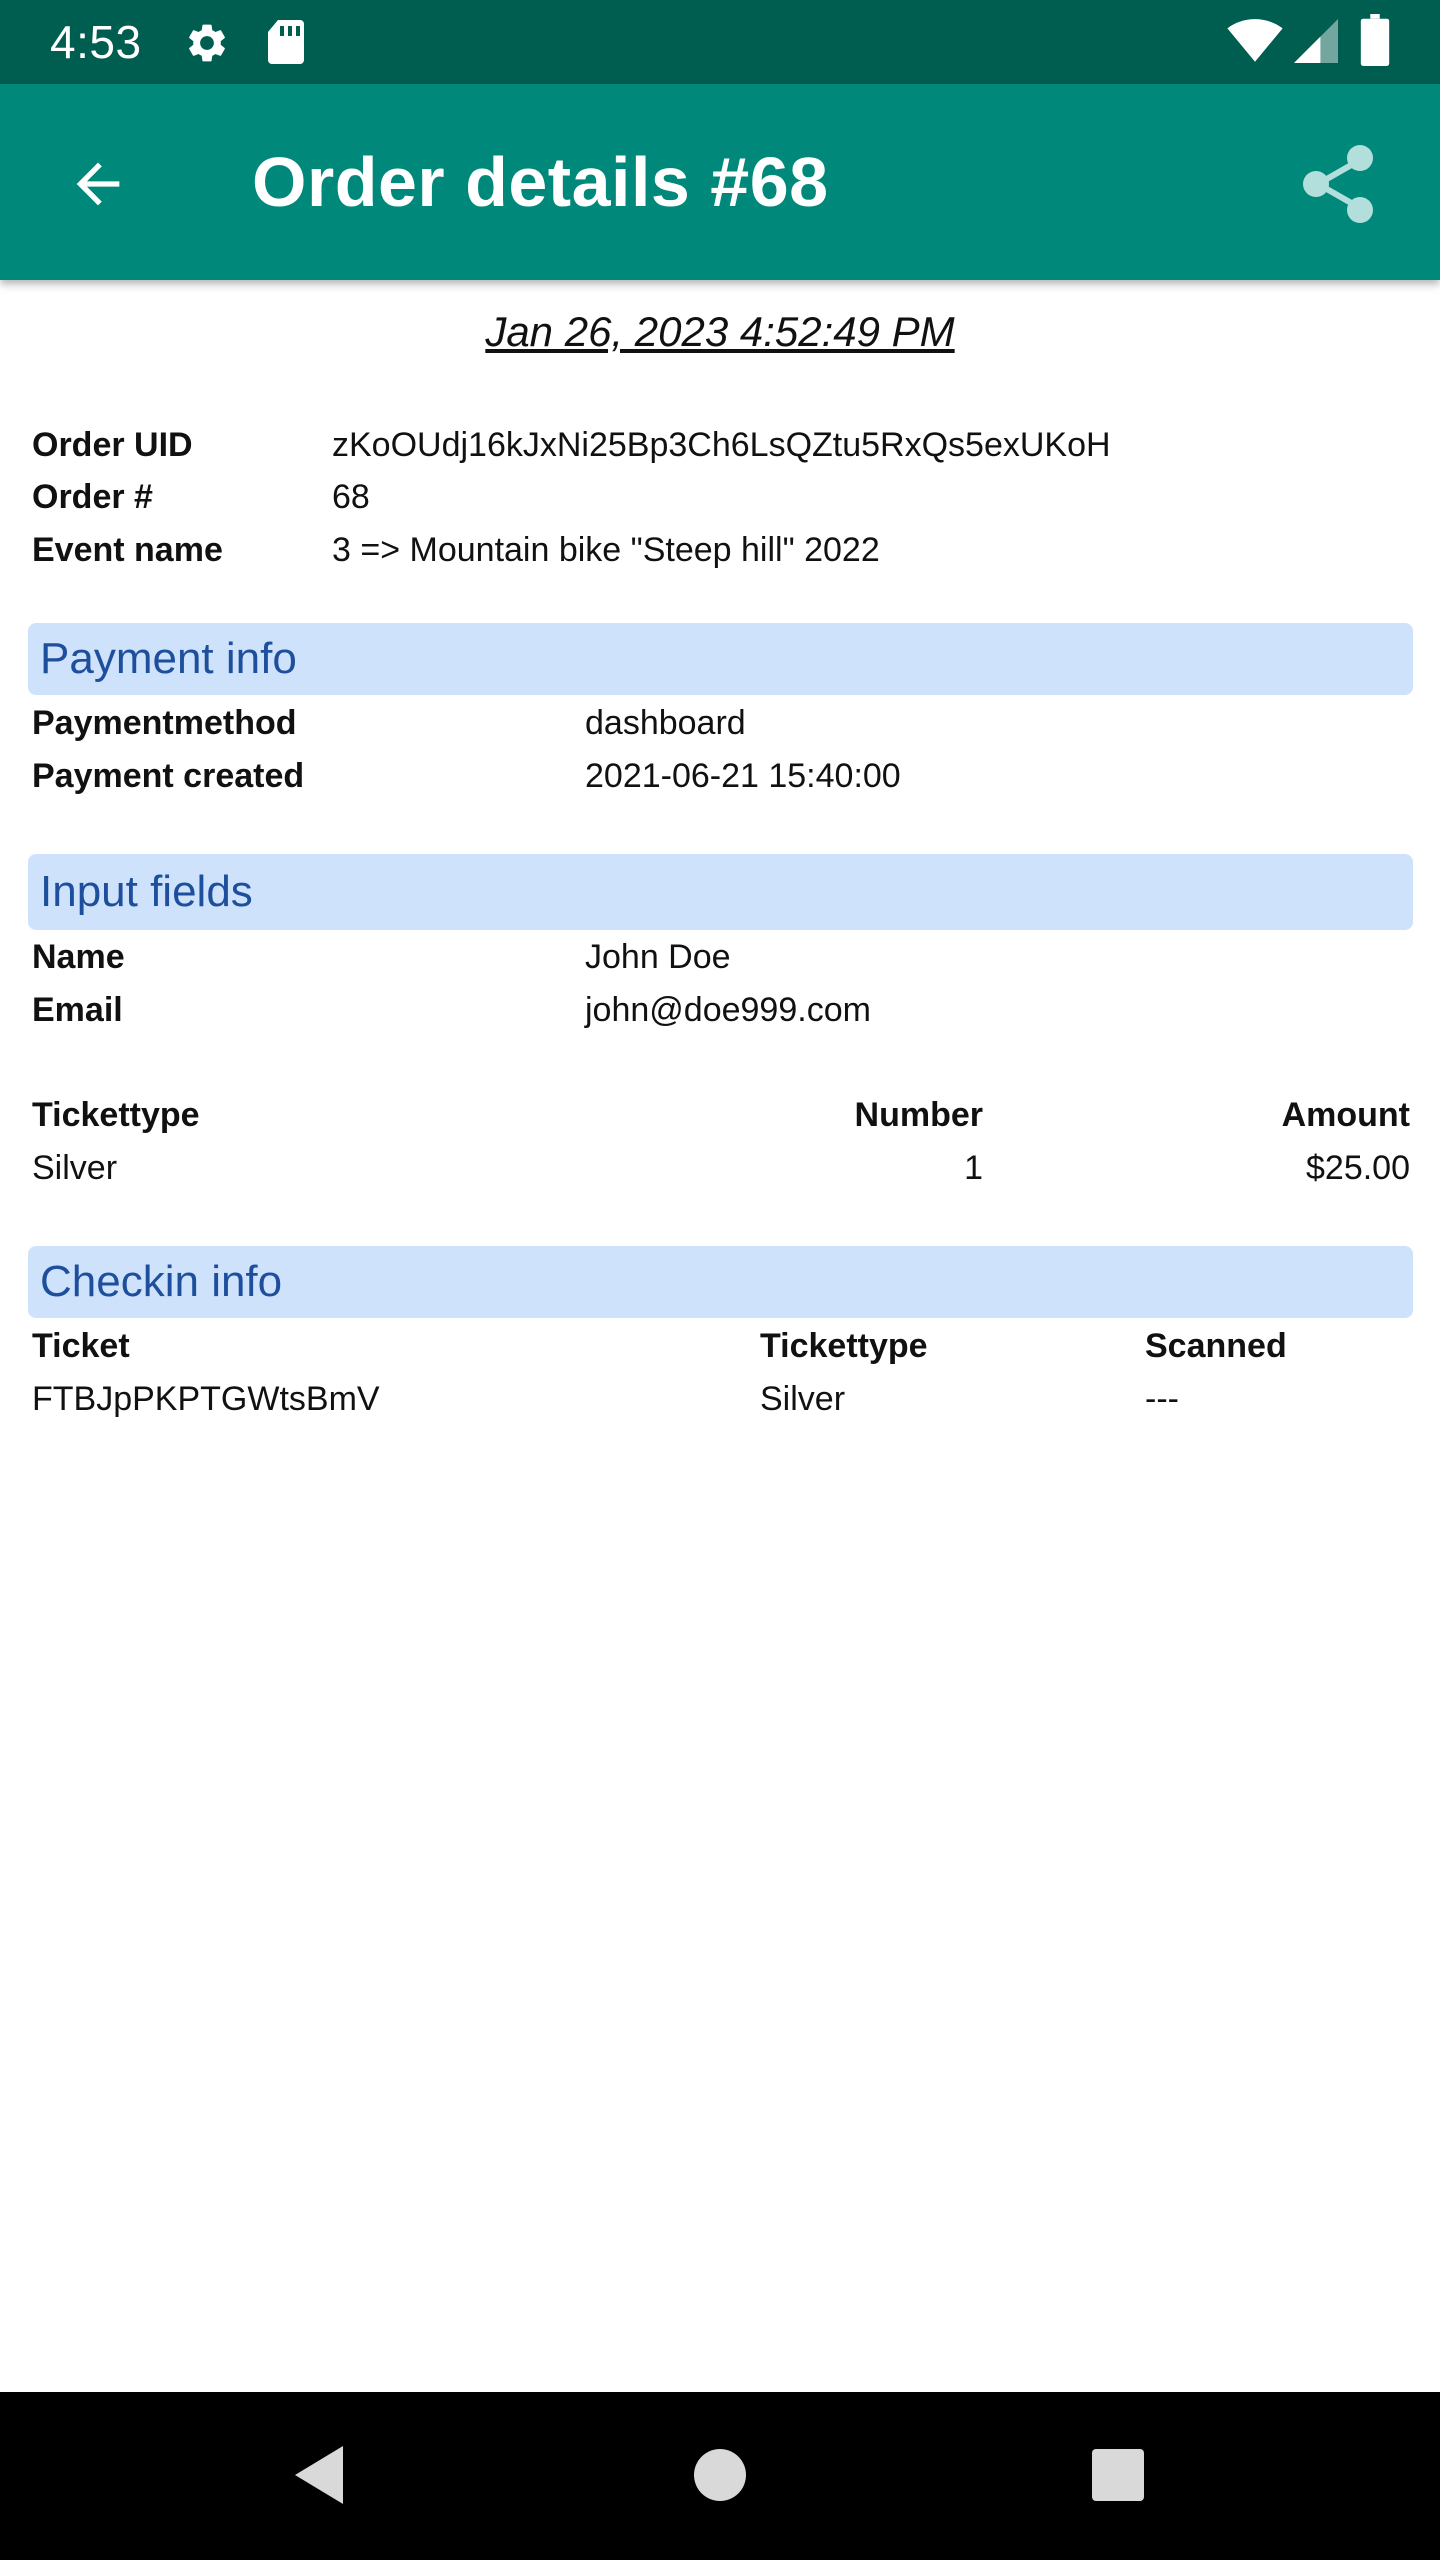 The image size is (1440, 2560). I want to click on name-row: Name John Doe, so click(722, 957).